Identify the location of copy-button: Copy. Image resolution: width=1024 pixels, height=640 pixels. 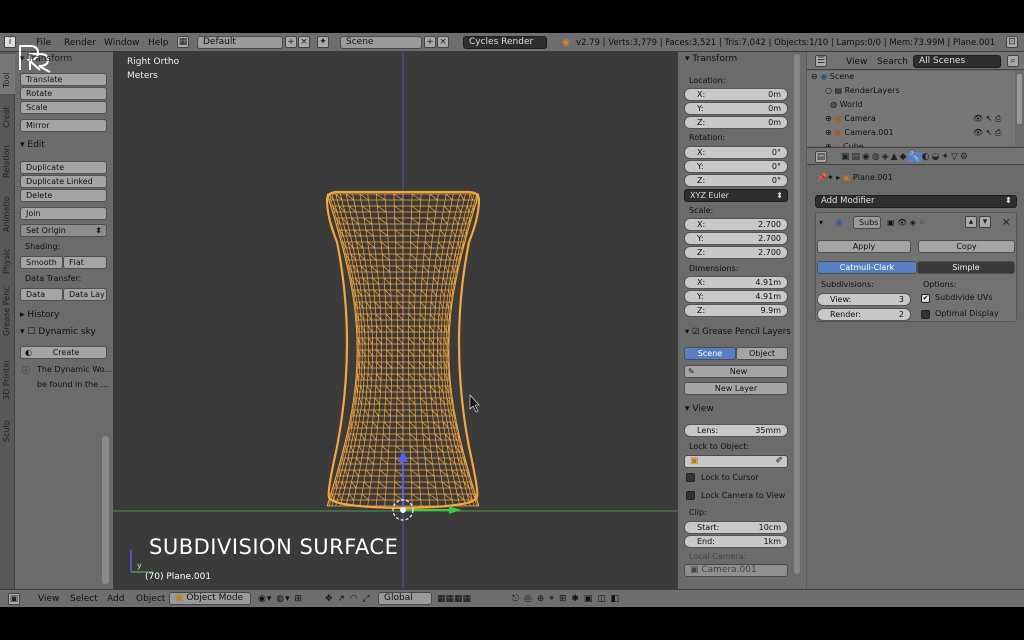
(966, 246).